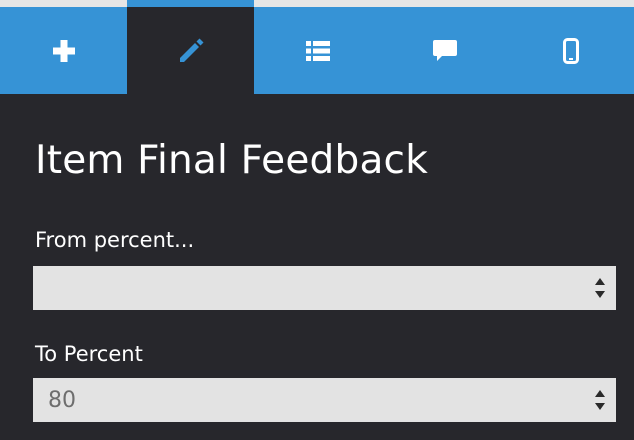  I want to click on page-title: Item Final Feedback, so click(231, 160).